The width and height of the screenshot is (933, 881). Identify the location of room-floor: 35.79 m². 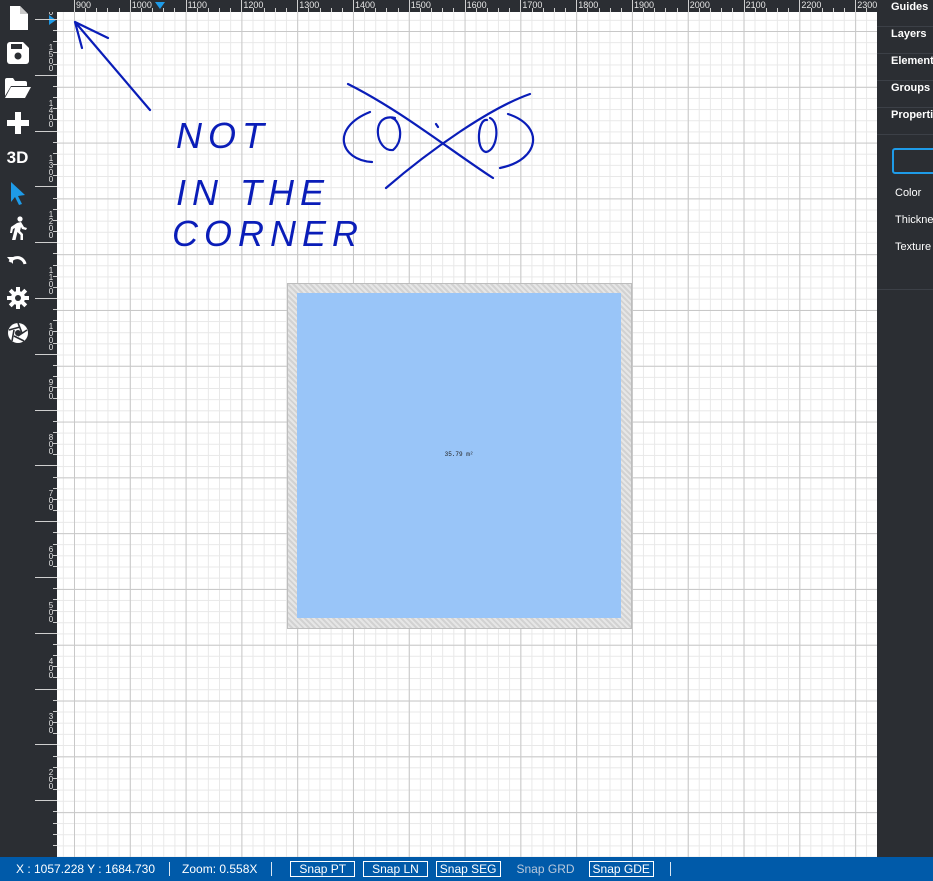
(459, 455).